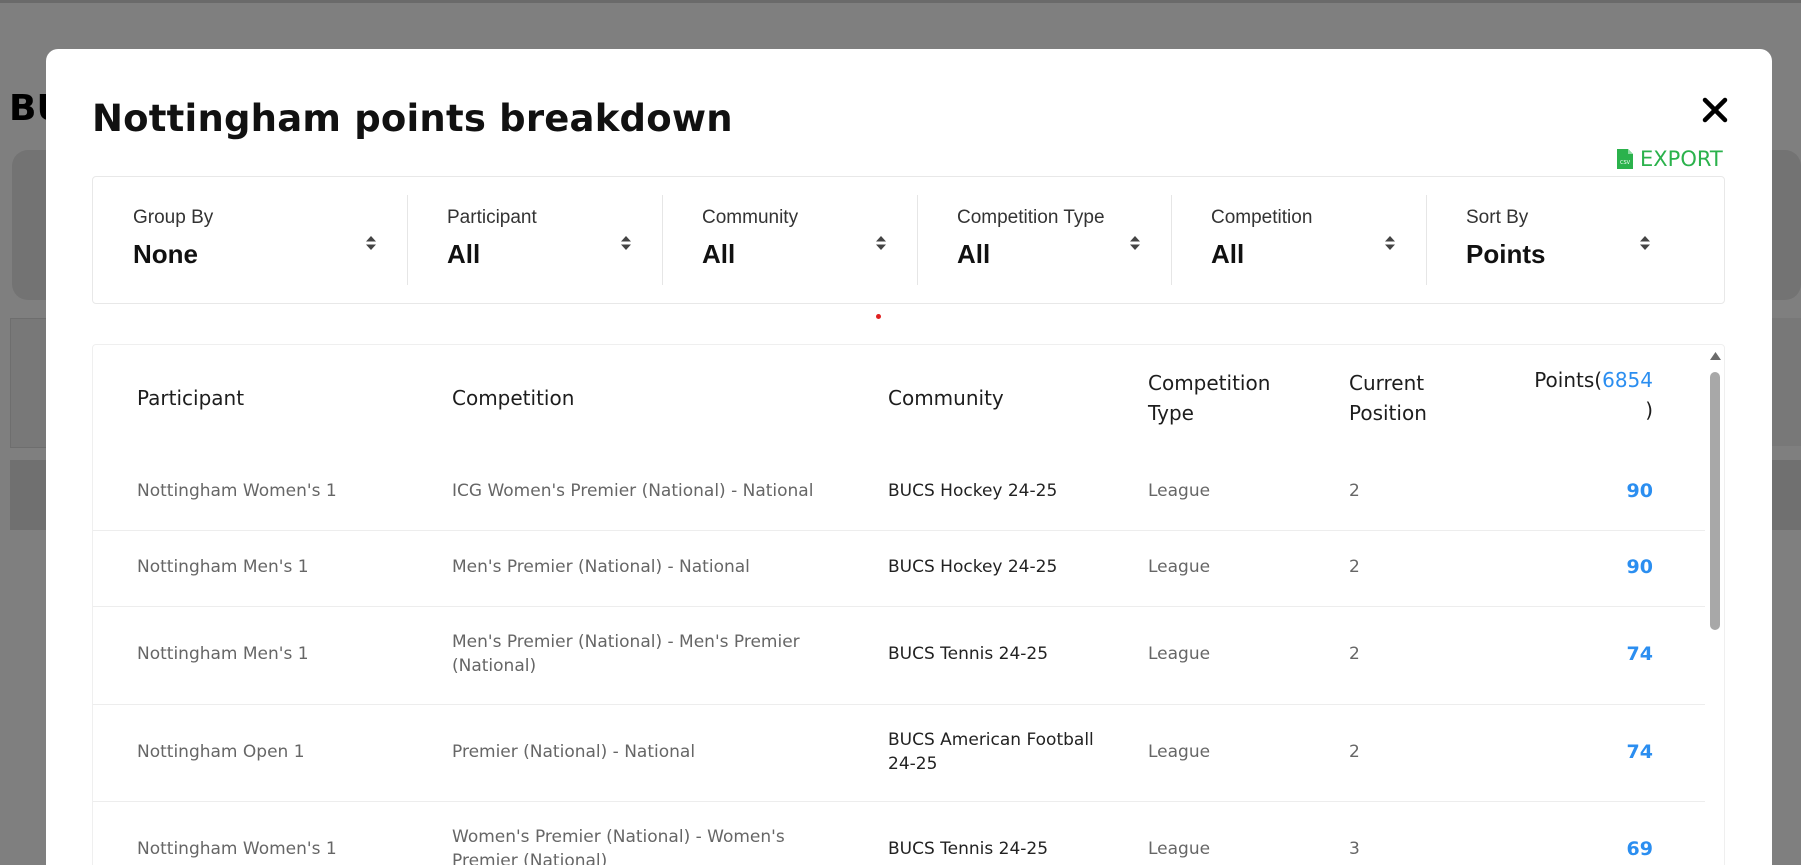 This screenshot has height=865, width=1801. I want to click on filter-competition-type: Competition Type All, so click(1044, 240).